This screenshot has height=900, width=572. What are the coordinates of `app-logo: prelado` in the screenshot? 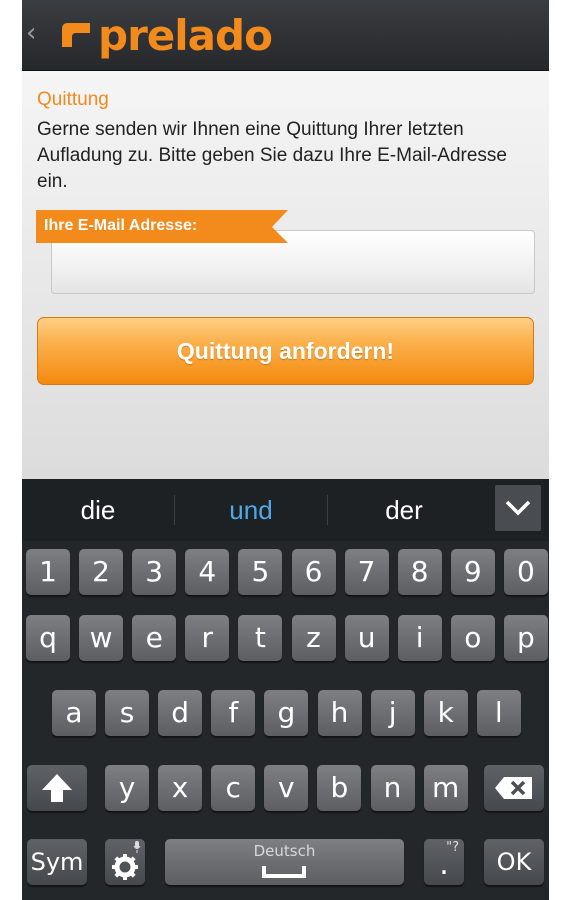 It's located at (164, 35).